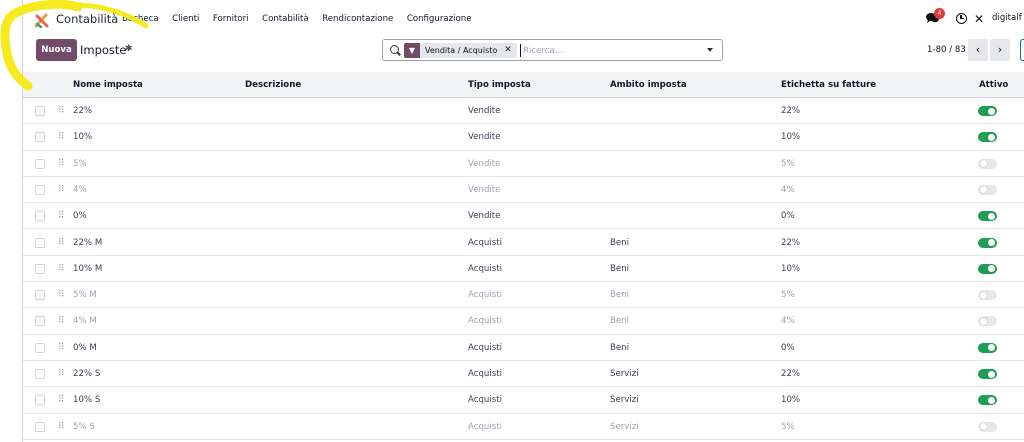  What do you see at coordinates (523, 427) in the screenshot?
I see `table-row: ⠿ 5% S Acquisti Servizi 5%` at bounding box center [523, 427].